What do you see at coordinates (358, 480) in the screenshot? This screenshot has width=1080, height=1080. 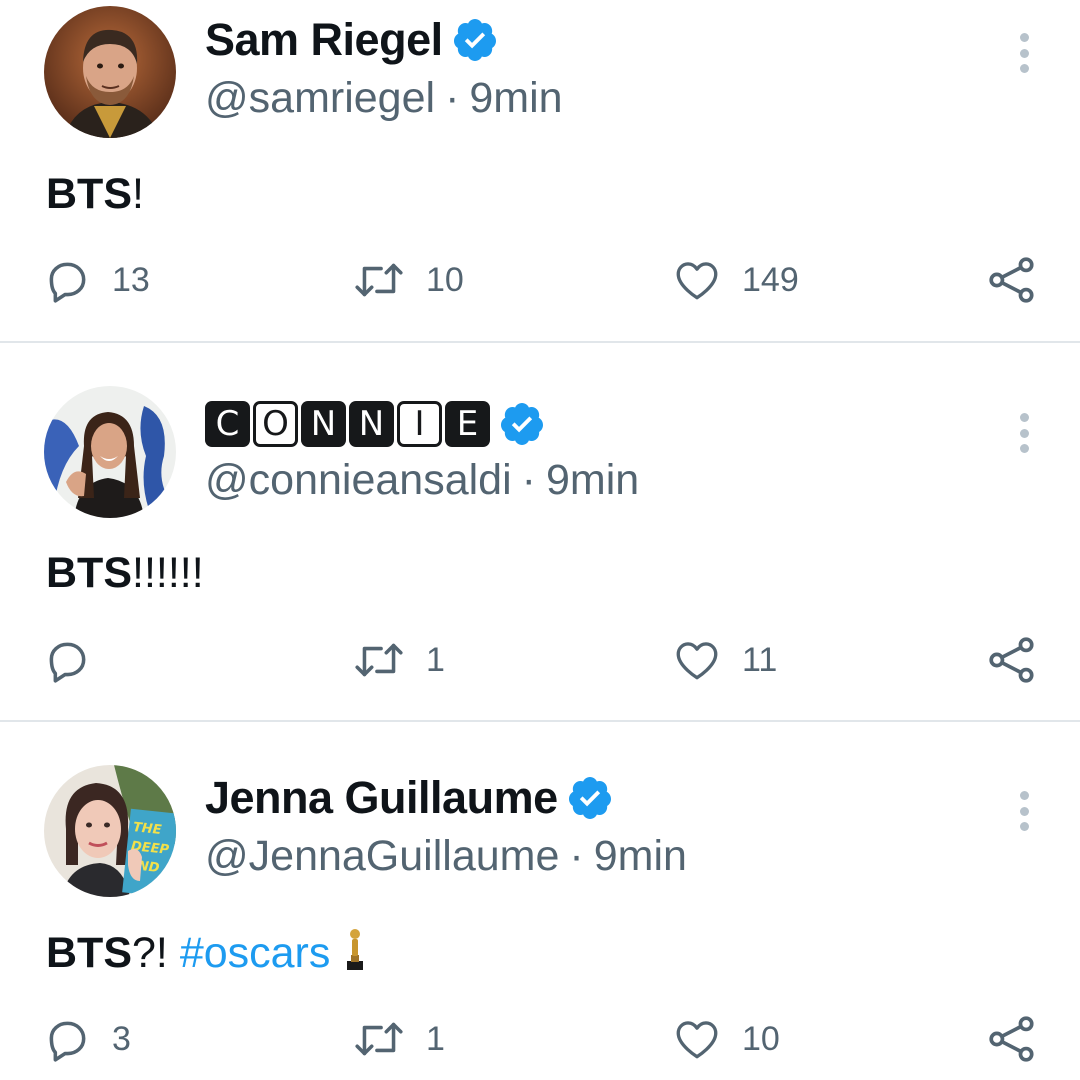 I see `handle: @connieansaldi` at bounding box center [358, 480].